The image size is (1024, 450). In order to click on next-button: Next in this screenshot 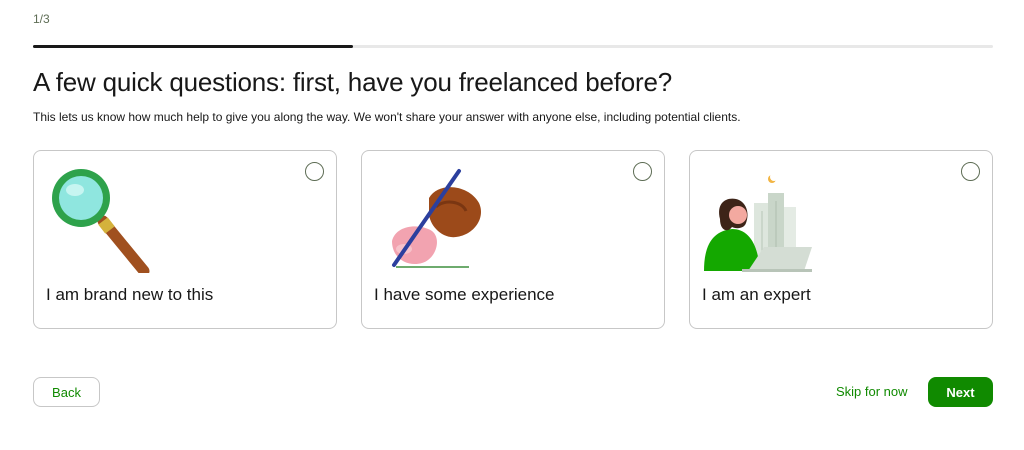, I will do `click(960, 392)`.